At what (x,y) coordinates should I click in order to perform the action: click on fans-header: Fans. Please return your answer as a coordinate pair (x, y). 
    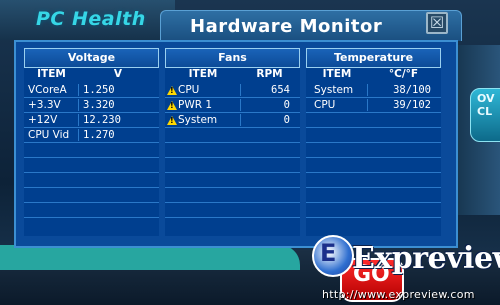
    Looking at the image, I should click on (232, 58).